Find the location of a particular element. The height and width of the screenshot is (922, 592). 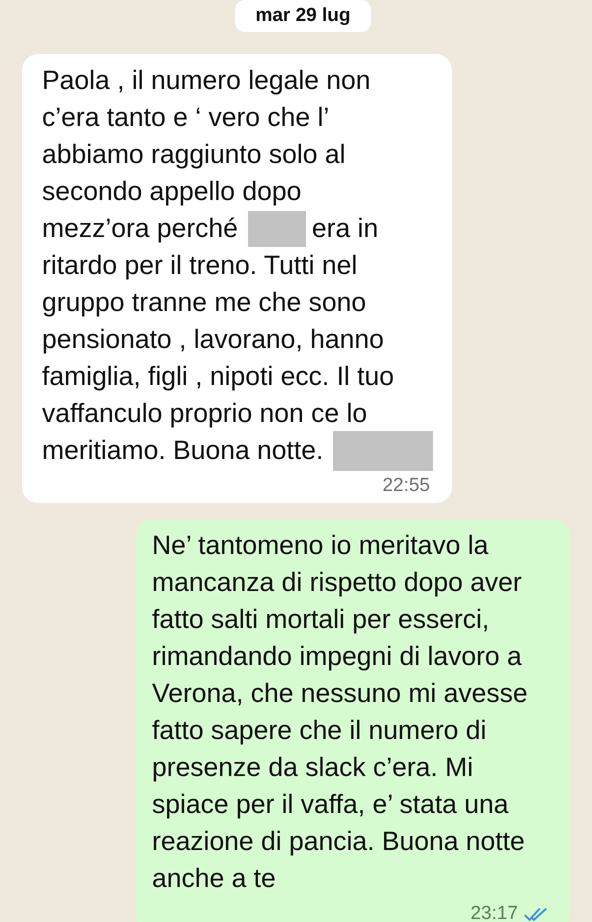

message-text: mancanza di rispetto dopo aver is located at coordinates (337, 582).